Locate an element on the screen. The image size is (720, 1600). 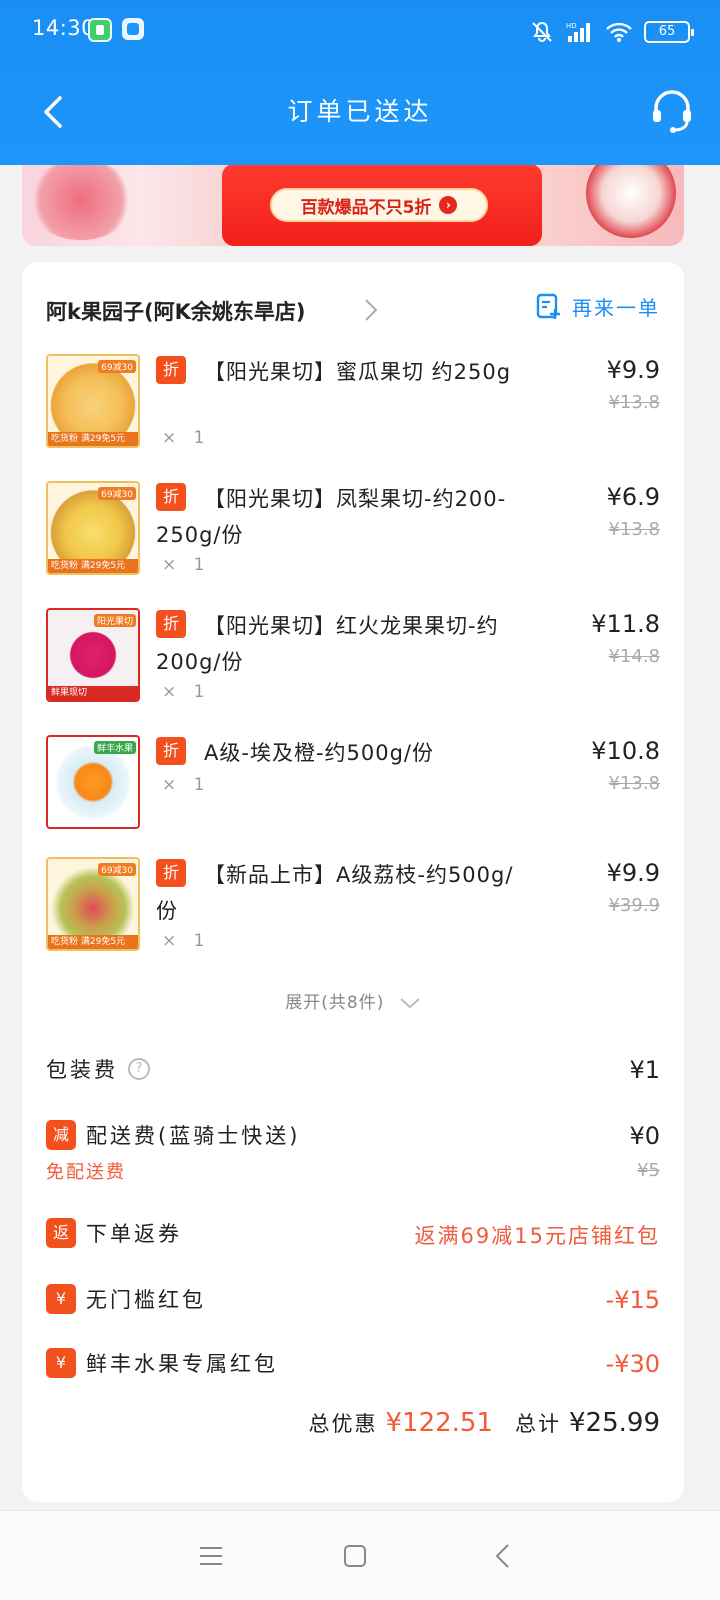
arrow-right-icon: › is located at coordinates (448, 205).